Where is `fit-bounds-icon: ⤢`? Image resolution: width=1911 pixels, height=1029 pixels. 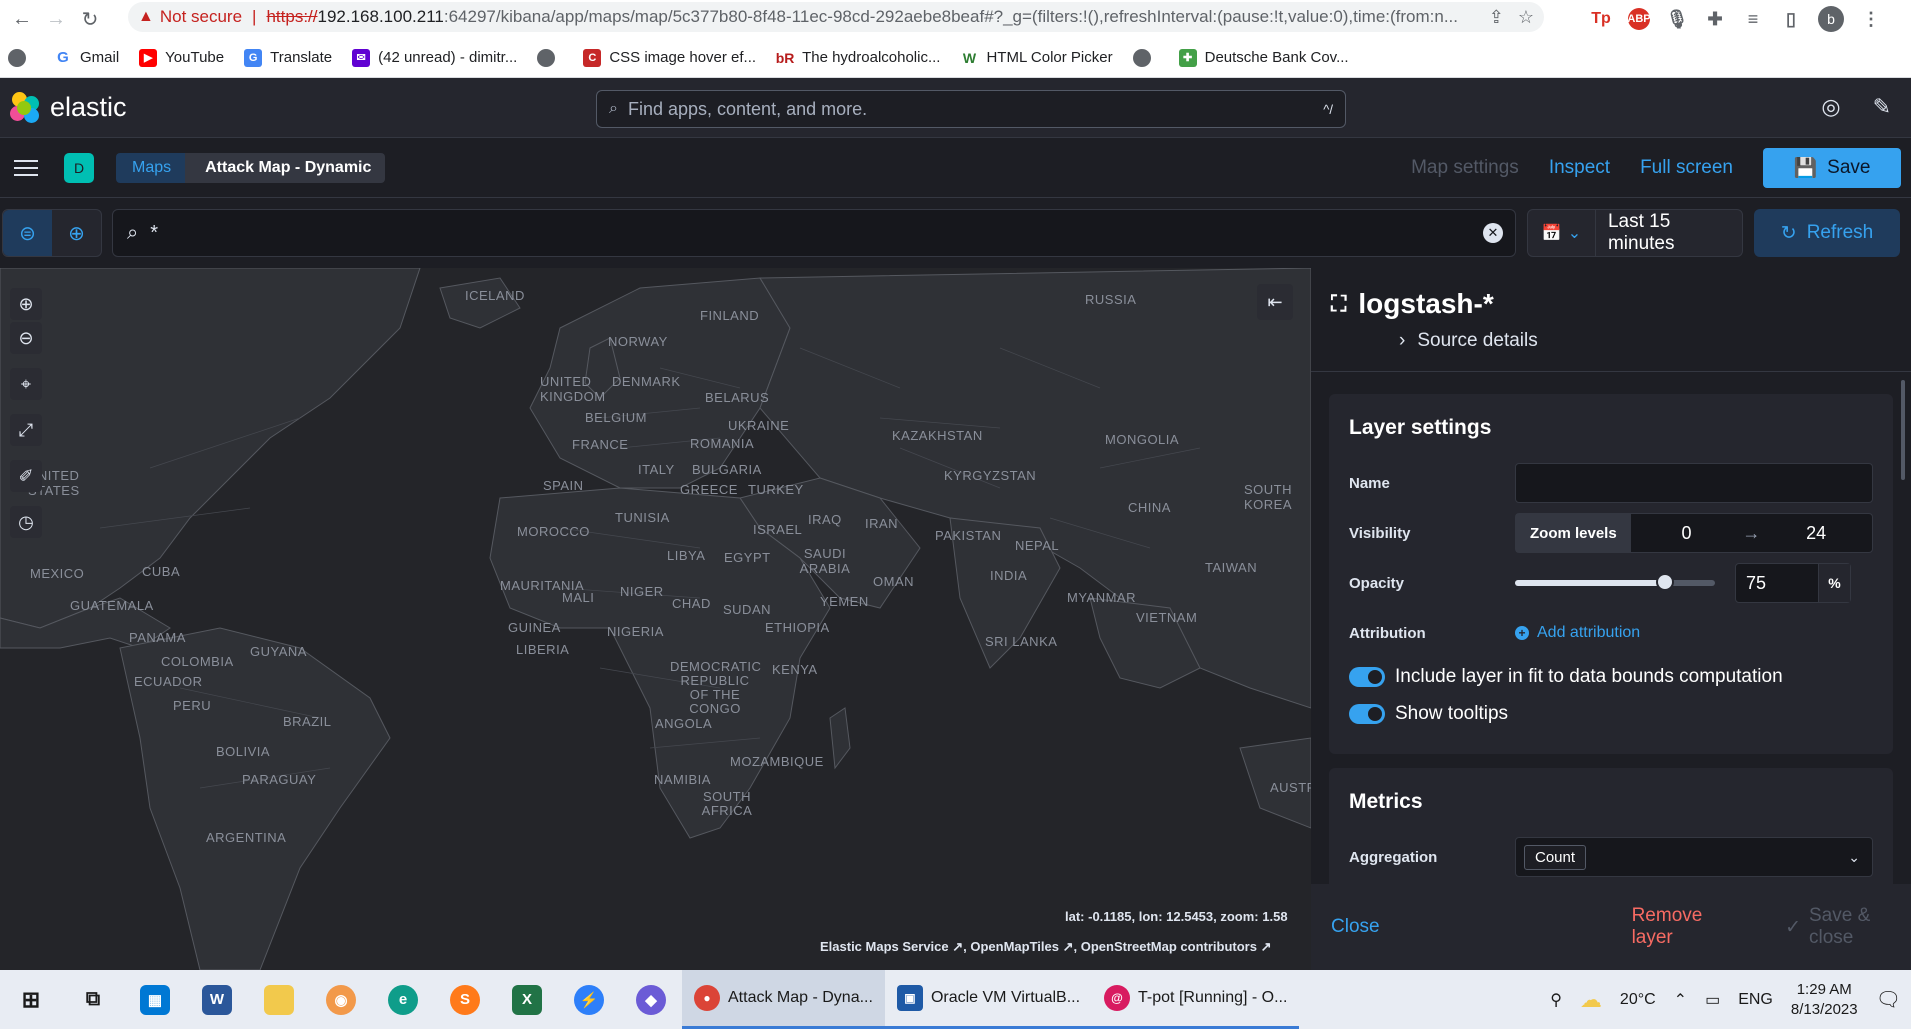 fit-bounds-icon: ⤢ is located at coordinates (26, 430).